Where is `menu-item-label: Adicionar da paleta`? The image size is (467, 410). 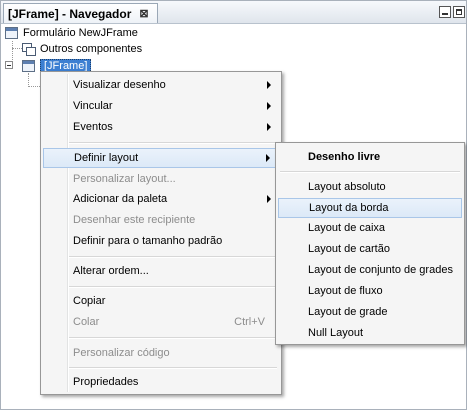 menu-item-label: Adicionar da paleta is located at coordinates (120, 199).